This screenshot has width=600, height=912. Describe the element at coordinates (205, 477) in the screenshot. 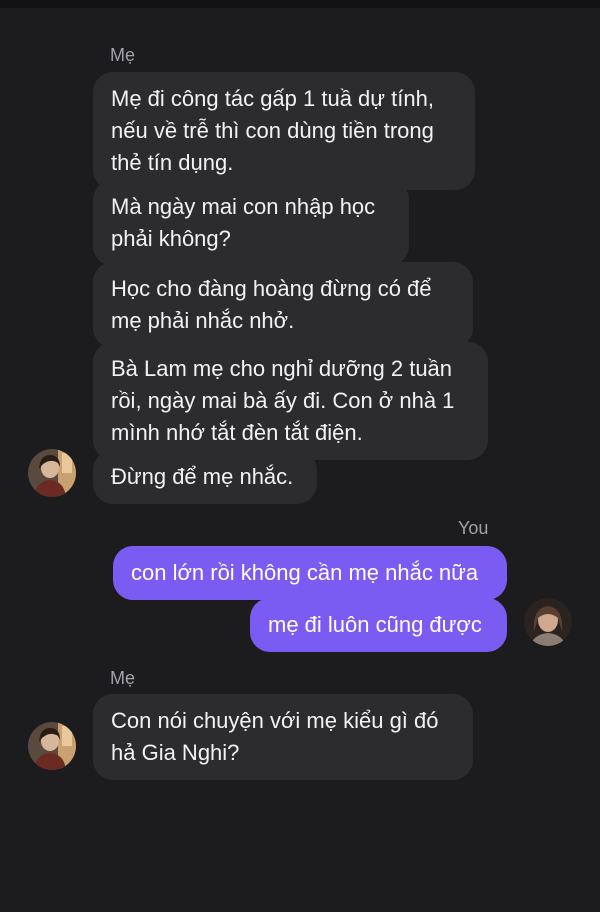

I see `incoming-message: Đừng để mẹ nhắc.` at that location.